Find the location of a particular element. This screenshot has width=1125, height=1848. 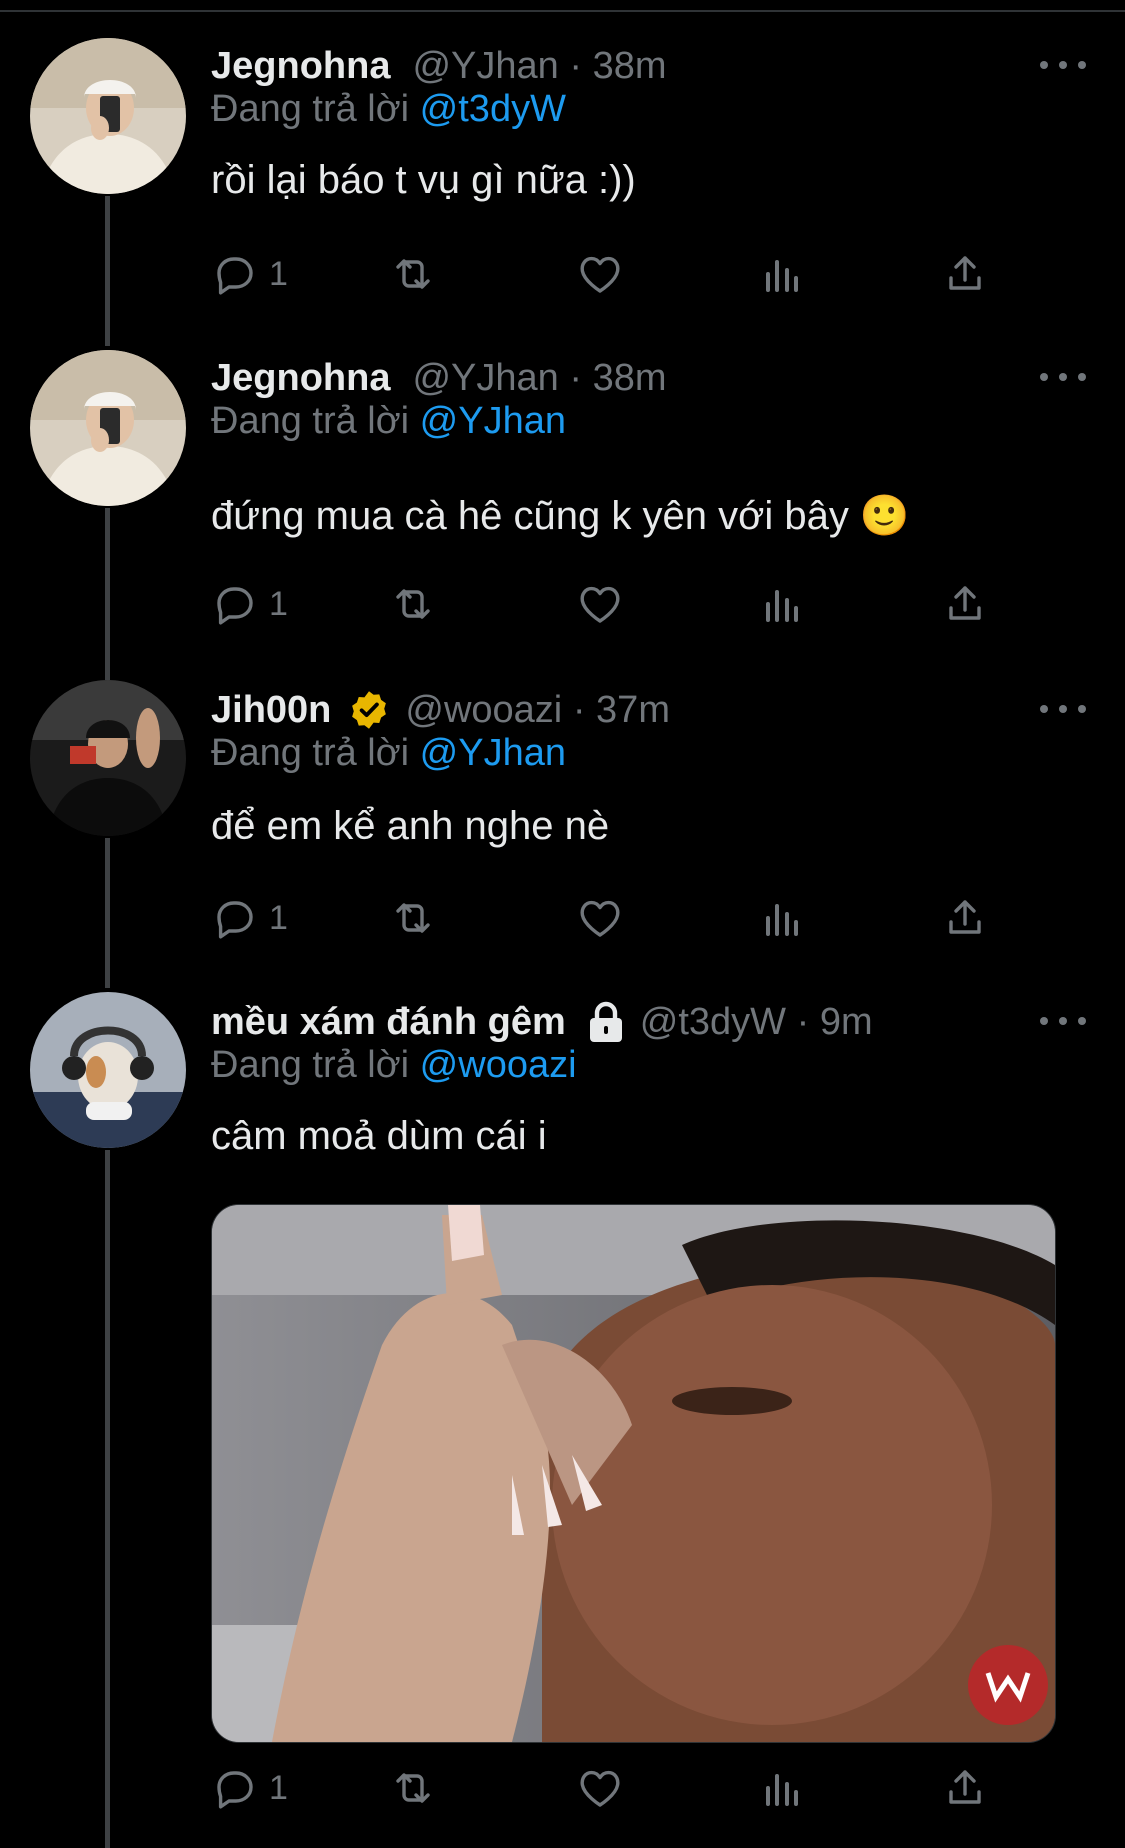

tweet-text: để em kể anh nghe nè is located at coordinates (410, 826).